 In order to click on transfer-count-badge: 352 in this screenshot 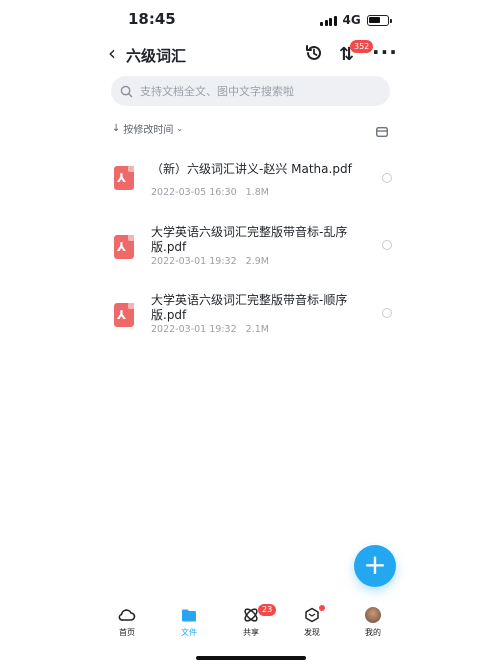, I will do `click(362, 46)`.